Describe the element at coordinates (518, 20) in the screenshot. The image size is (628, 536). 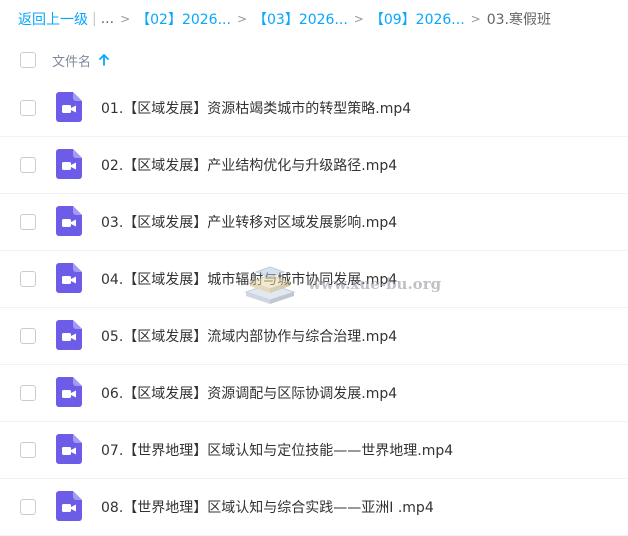
I see `breadcrumb-current: 03.寒假班` at that location.